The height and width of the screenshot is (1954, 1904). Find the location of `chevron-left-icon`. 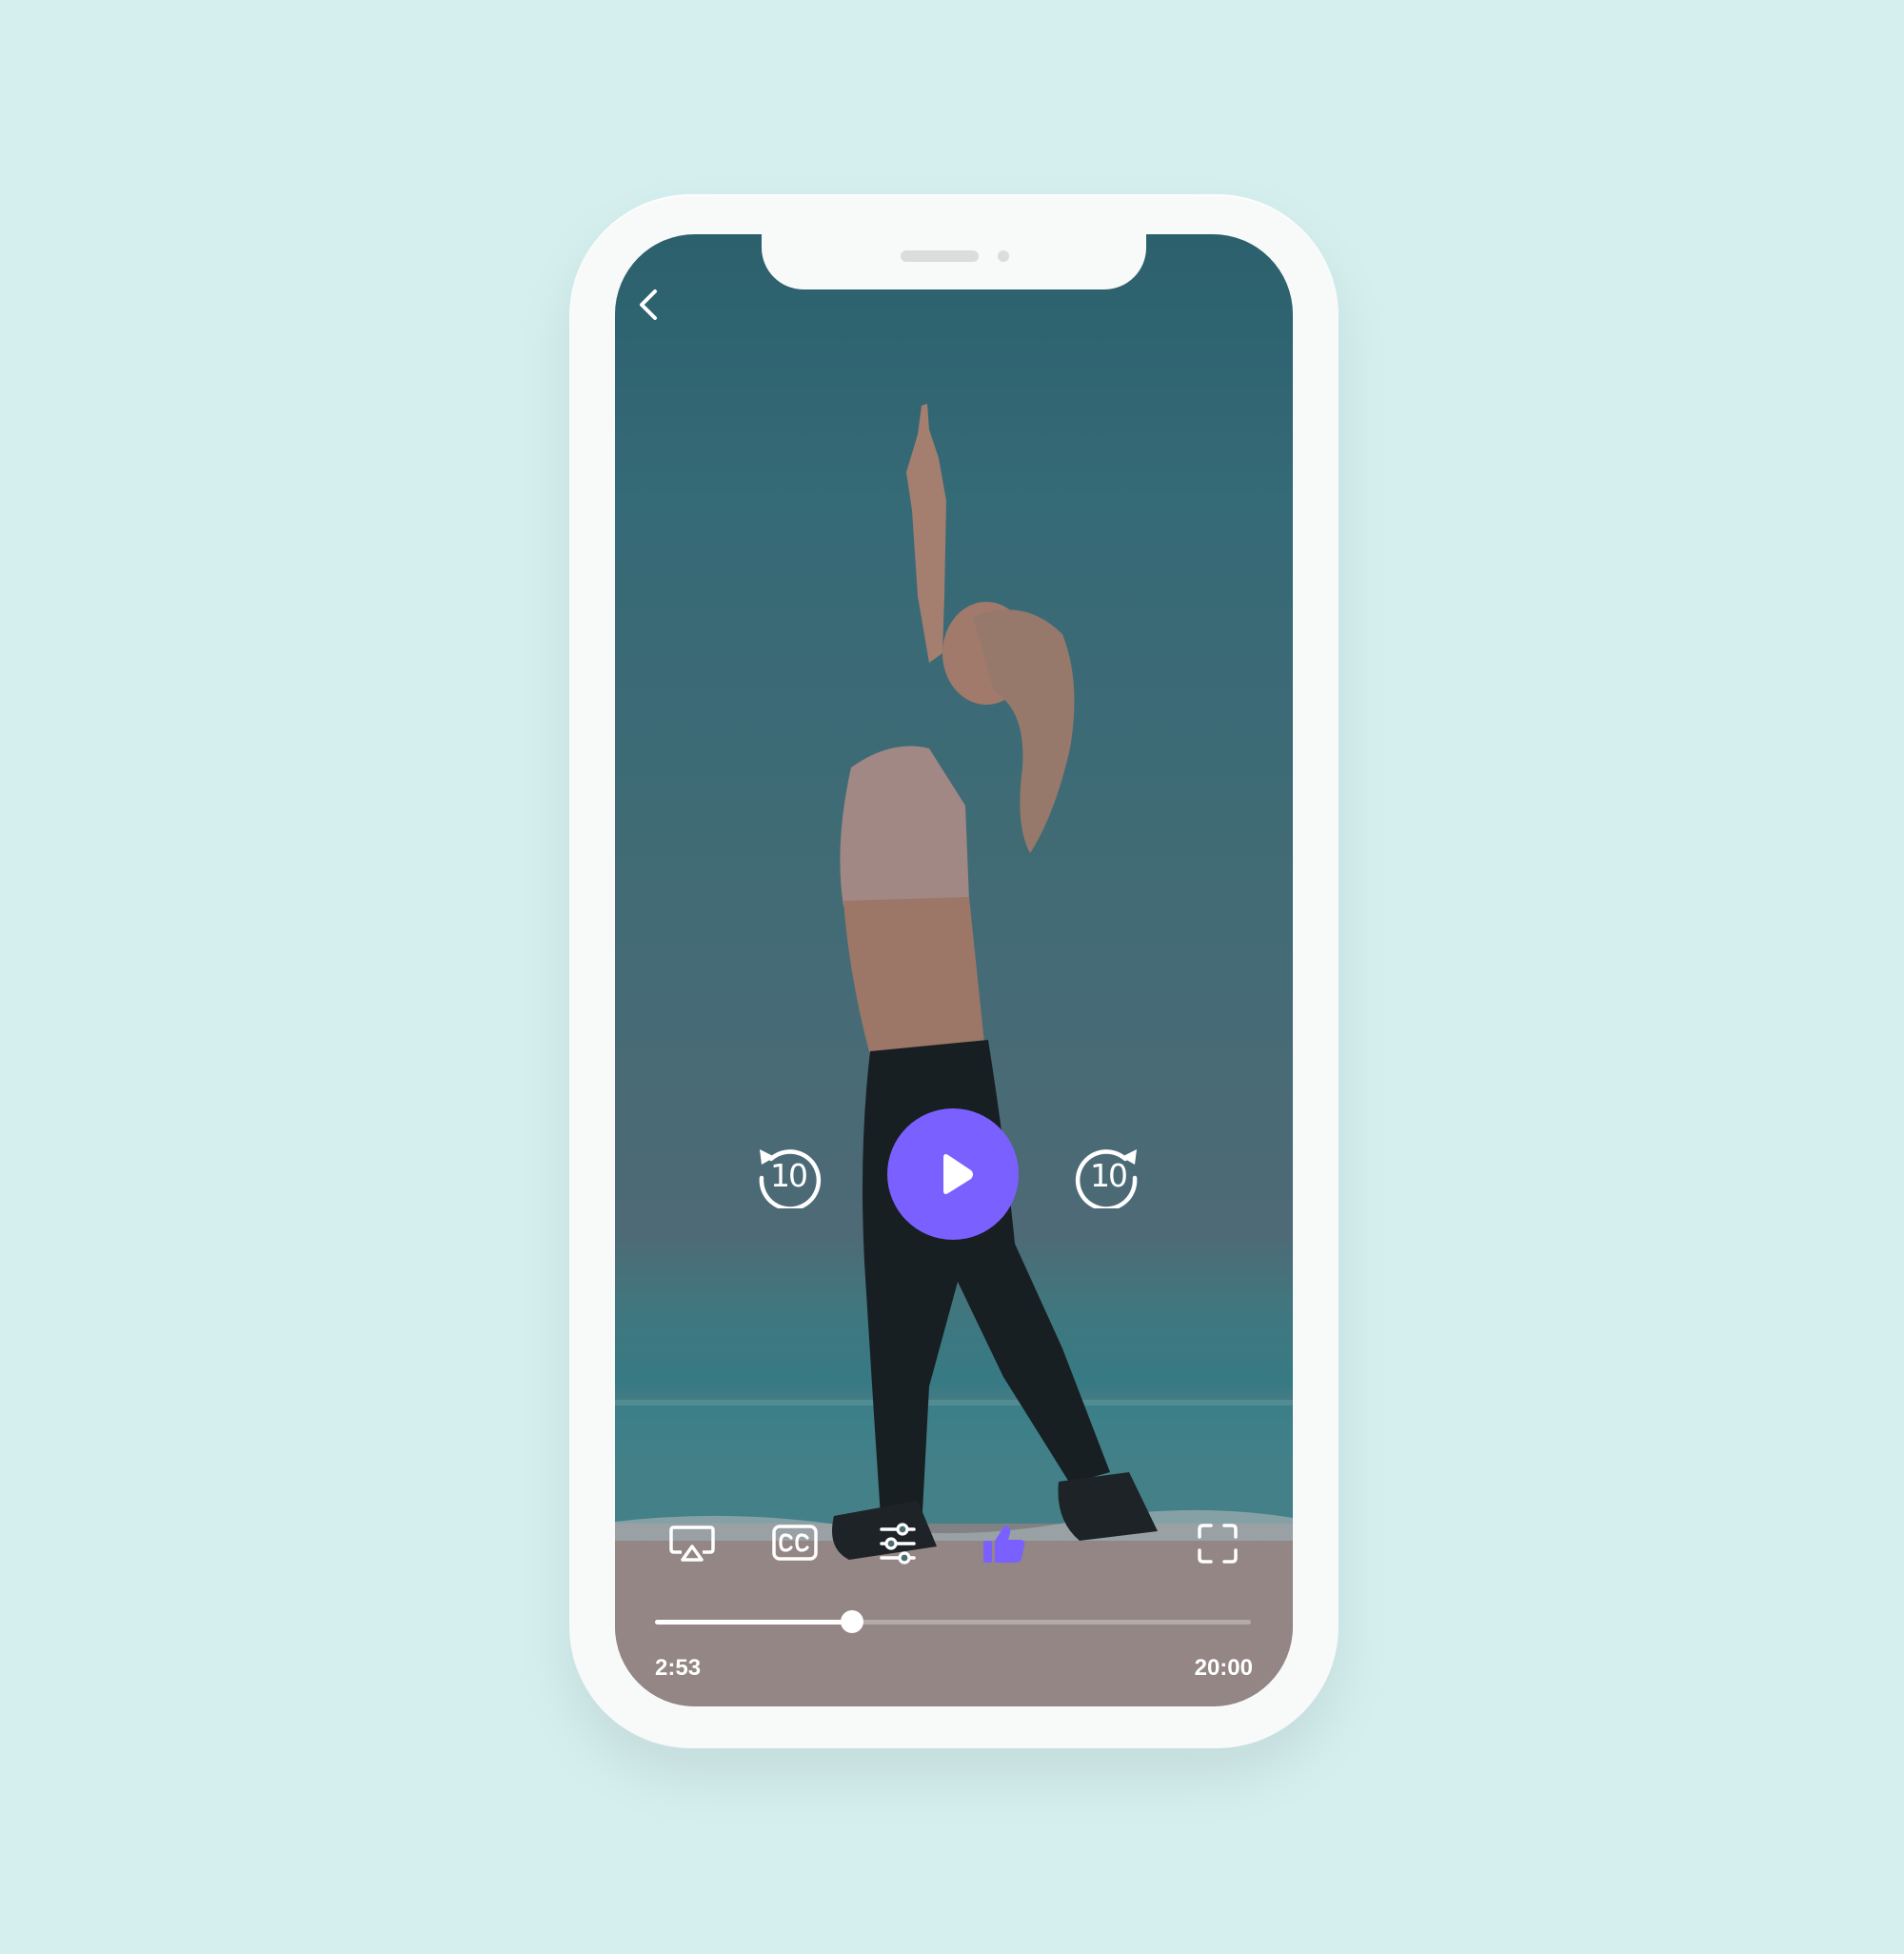

chevron-left-icon is located at coordinates (648, 304).